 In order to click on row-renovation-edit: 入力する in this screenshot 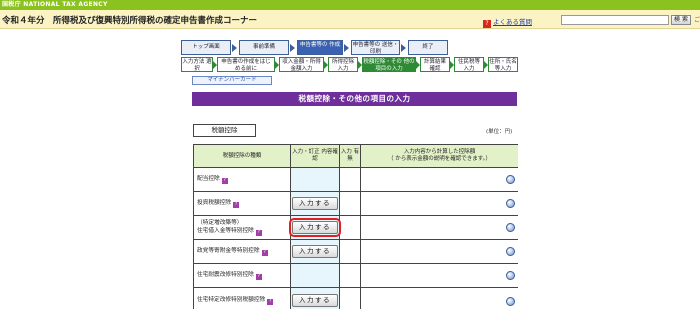, I will do `click(315, 298)`.